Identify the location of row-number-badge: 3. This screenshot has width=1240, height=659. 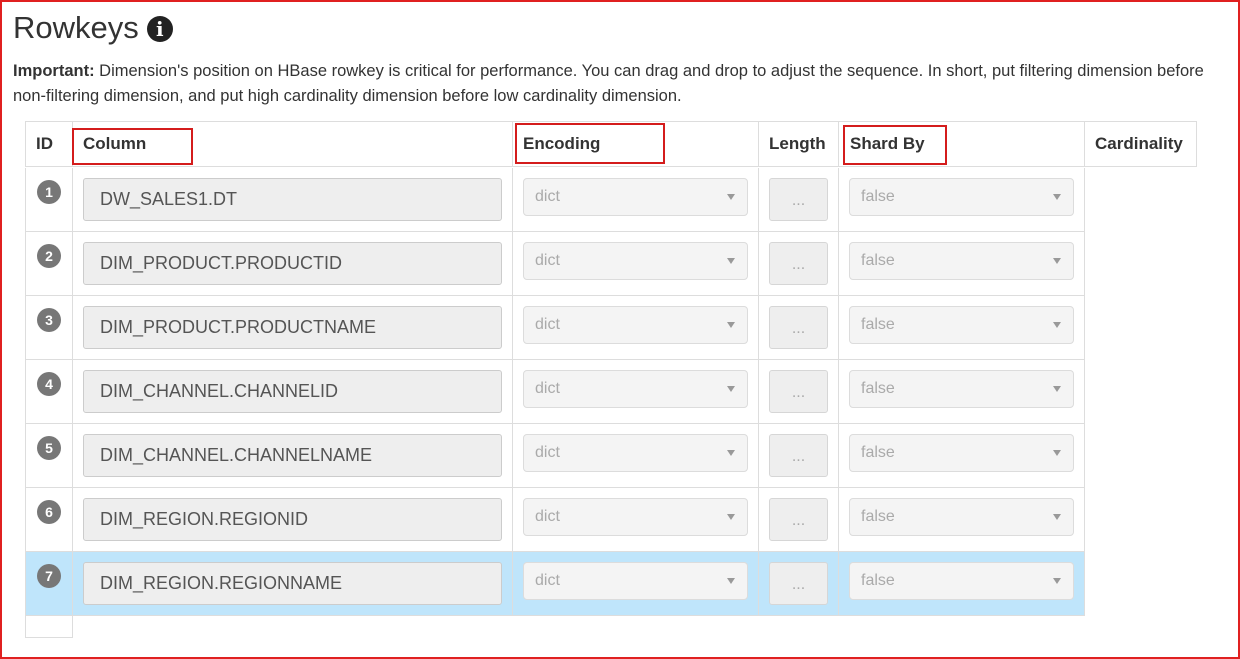
(49, 320).